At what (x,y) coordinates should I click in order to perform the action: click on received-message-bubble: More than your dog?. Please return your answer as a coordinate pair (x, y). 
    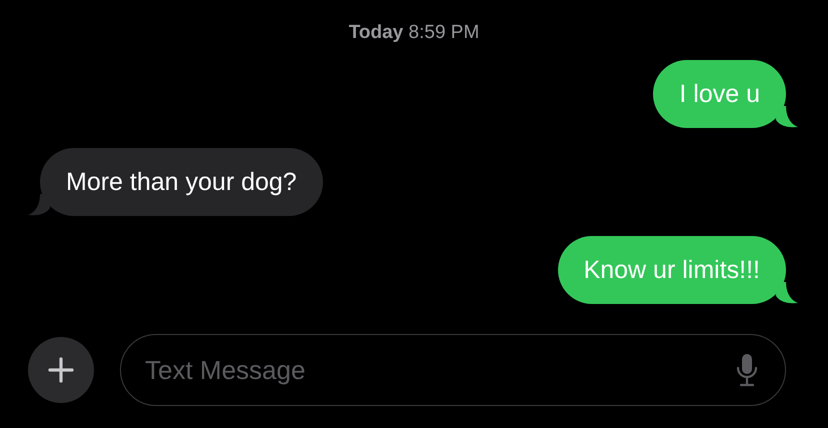
    Looking at the image, I should click on (181, 182).